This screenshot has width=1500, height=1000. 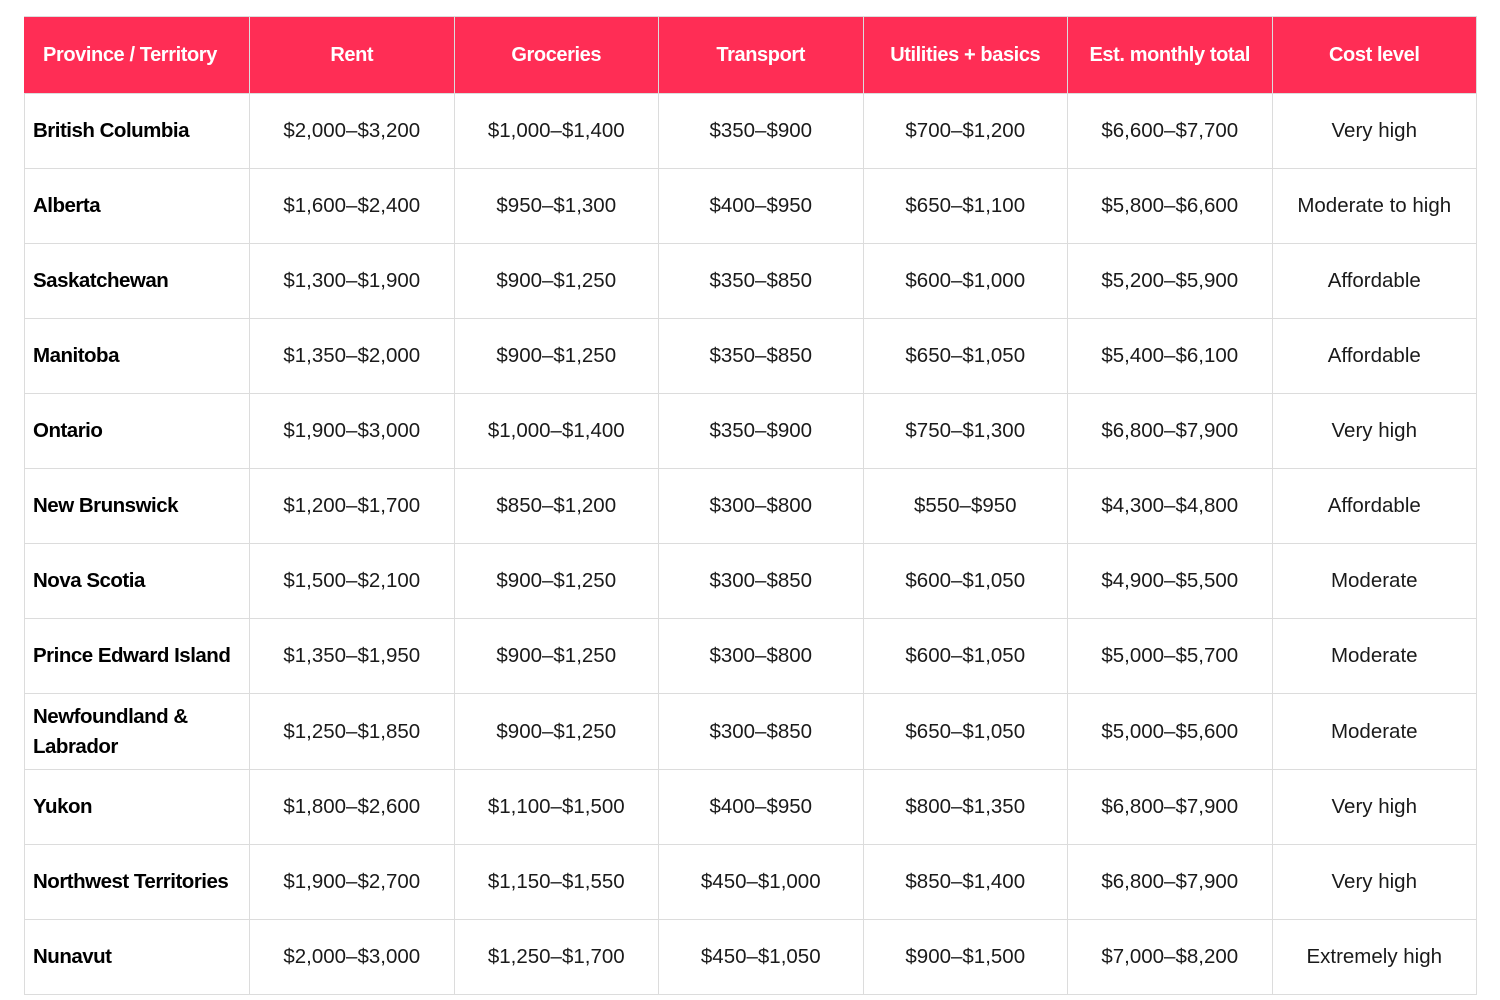 I want to click on rent-cell: $1,200–$1,700, so click(x=352, y=506).